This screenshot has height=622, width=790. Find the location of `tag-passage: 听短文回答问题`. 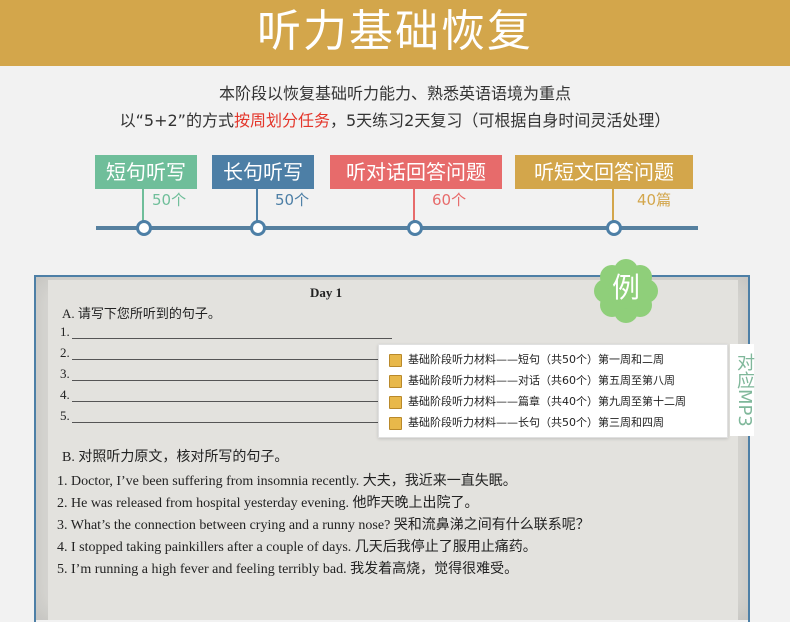

tag-passage: 听短文回答问题 is located at coordinates (604, 172).